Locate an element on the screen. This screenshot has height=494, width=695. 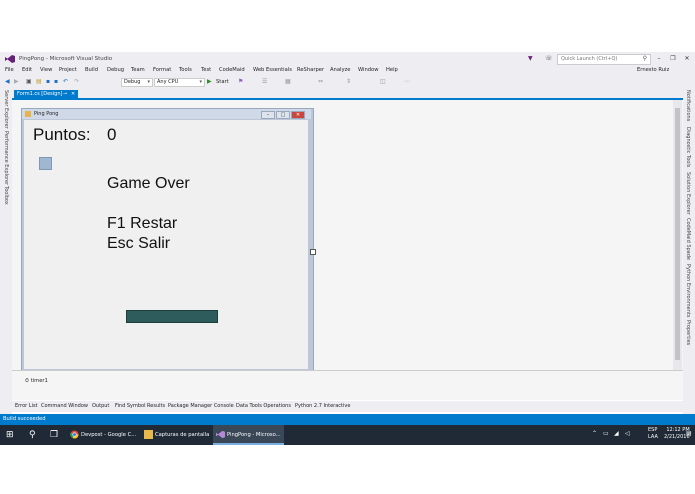
python-environments-tab: Python Environments is located at coordinates (688, 290).